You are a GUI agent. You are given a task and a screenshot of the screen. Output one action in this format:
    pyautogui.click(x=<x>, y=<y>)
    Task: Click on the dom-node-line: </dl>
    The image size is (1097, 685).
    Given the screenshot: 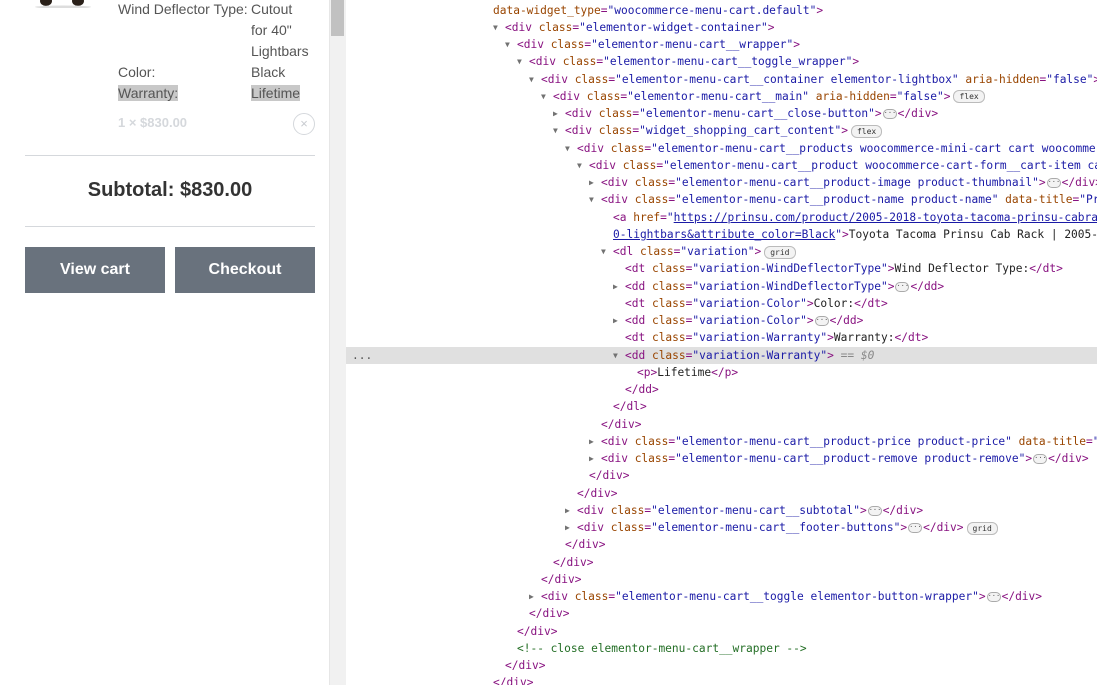 What is the action you would take?
    pyautogui.click(x=721, y=406)
    